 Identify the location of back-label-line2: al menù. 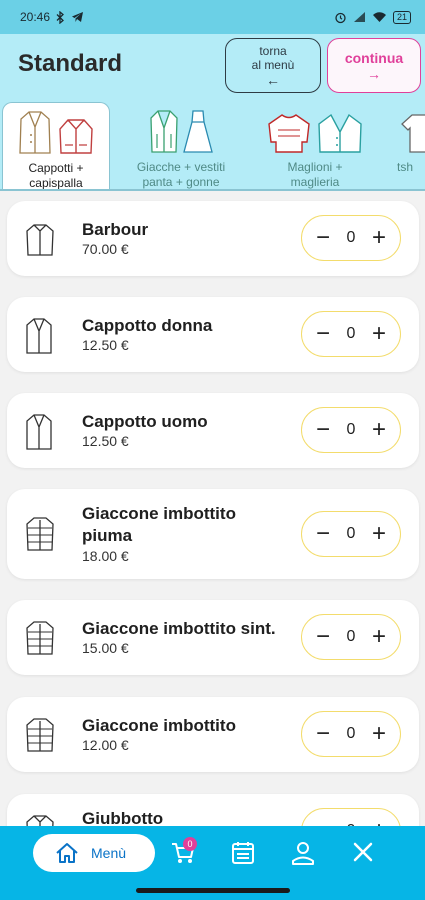
(273, 64).